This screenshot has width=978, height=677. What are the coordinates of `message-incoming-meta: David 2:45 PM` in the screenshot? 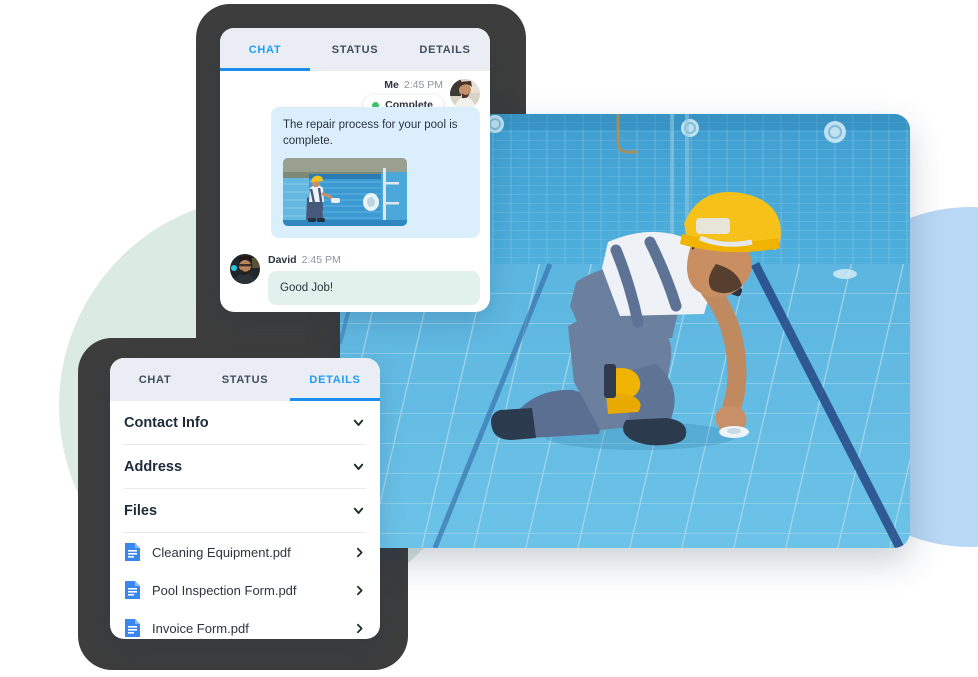 It's located at (374, 260).